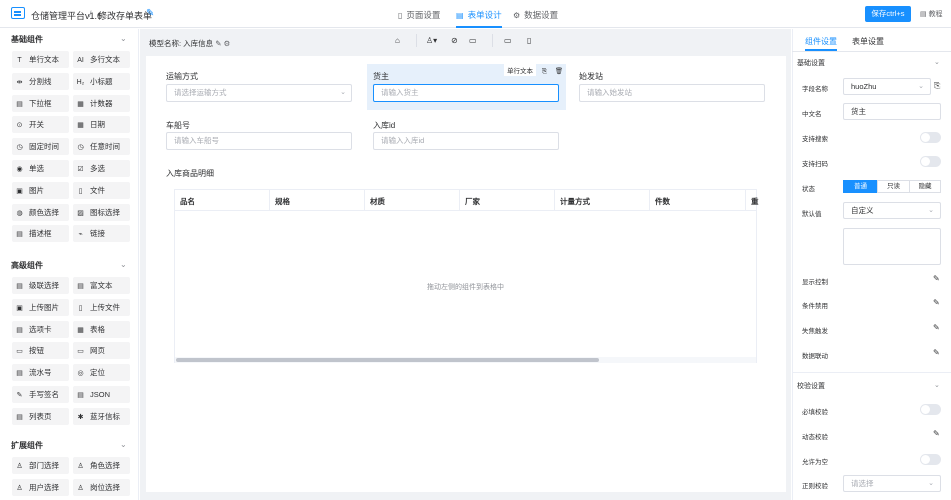  I want to click on edit-display-control-icon: ✎, so click(936, 278).